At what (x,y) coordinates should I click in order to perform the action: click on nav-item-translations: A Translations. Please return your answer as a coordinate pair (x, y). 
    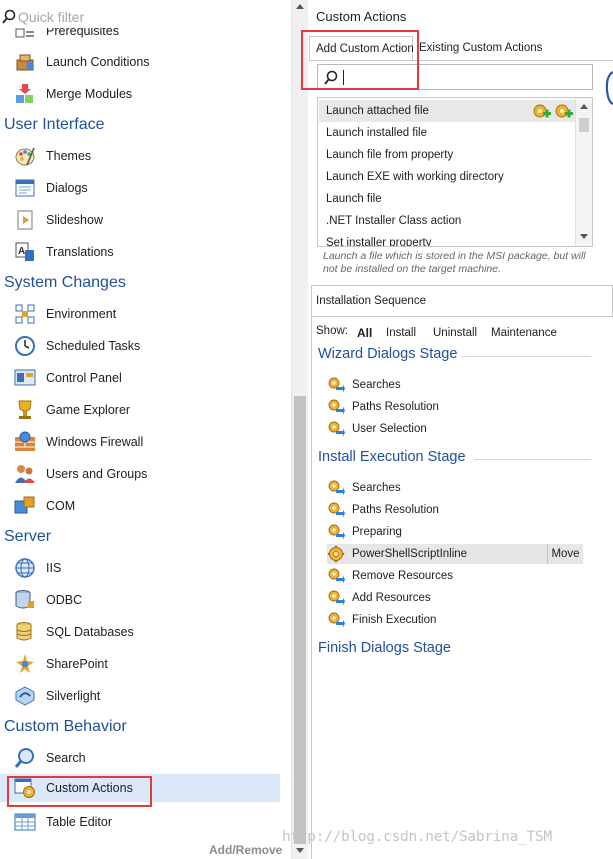
    Looking at the image, I should click on (140, 252).